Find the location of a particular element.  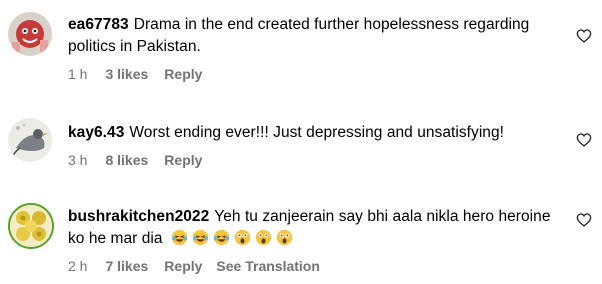

comment-time: 3 h is located at coordinates (78, 160).